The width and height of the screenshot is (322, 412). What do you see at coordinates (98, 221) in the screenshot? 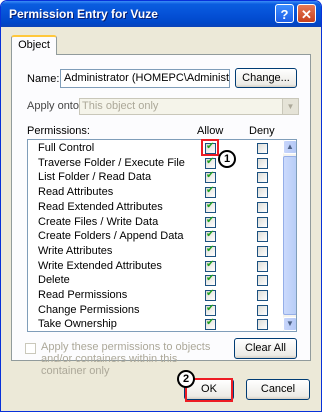
I see `permission-name: Create Files / Write Data` at bounding box center [98, 221].